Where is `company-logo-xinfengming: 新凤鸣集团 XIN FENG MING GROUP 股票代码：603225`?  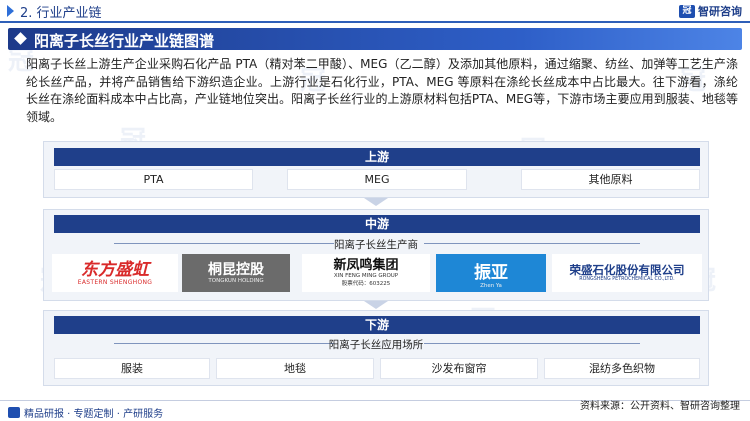 company-logo-xinfengming: 新凤鸣集团 XIN FENG MING GROUP 股票代码：603225 is located at coordinates (366, 273).